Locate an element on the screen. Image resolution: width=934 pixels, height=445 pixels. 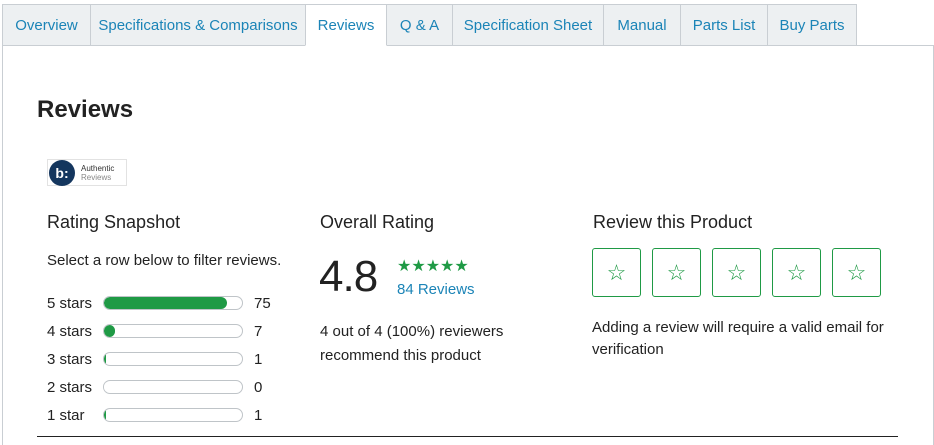
rating-row-1: 1 star 1 is located at coordinates (159, 415).